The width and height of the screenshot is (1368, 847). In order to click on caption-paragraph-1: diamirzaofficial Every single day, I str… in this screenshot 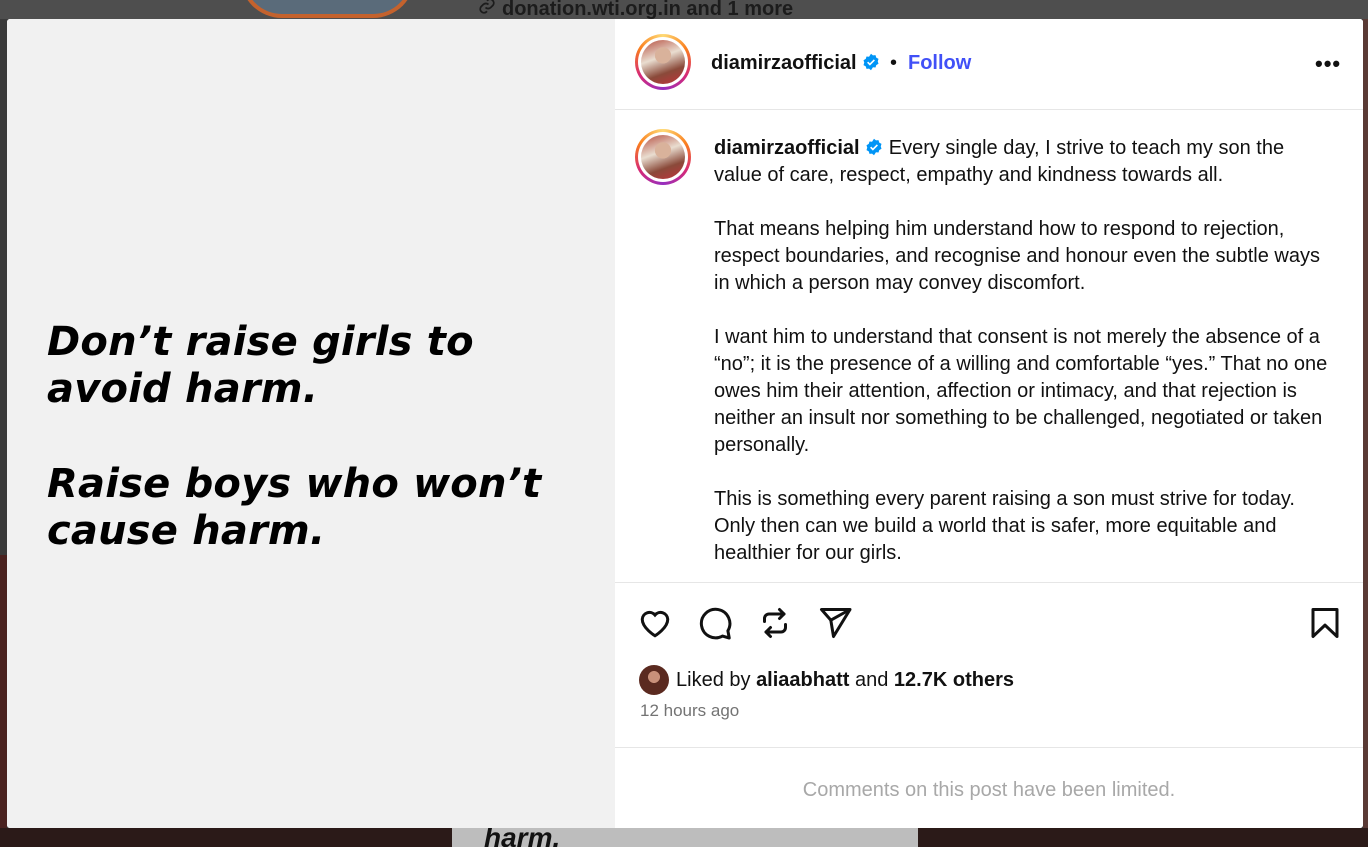, I will do `click(1024, 162)`.